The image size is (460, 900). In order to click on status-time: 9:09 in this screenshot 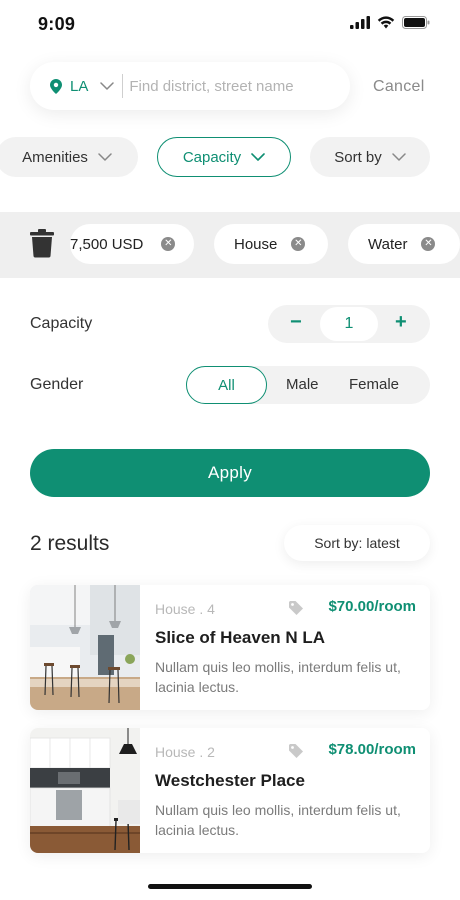, I will do `click(57, 24)`.